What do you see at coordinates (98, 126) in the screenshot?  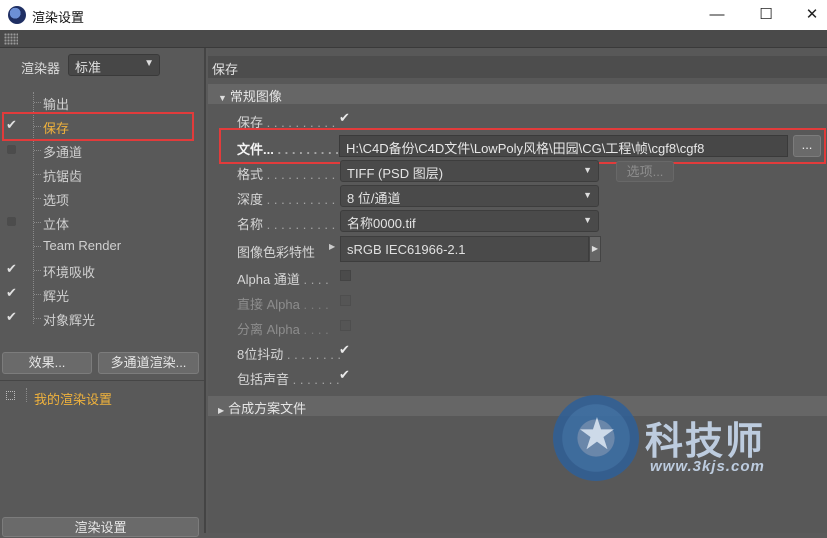 I see `highlight-box-save` at bounding box center [98, 126].